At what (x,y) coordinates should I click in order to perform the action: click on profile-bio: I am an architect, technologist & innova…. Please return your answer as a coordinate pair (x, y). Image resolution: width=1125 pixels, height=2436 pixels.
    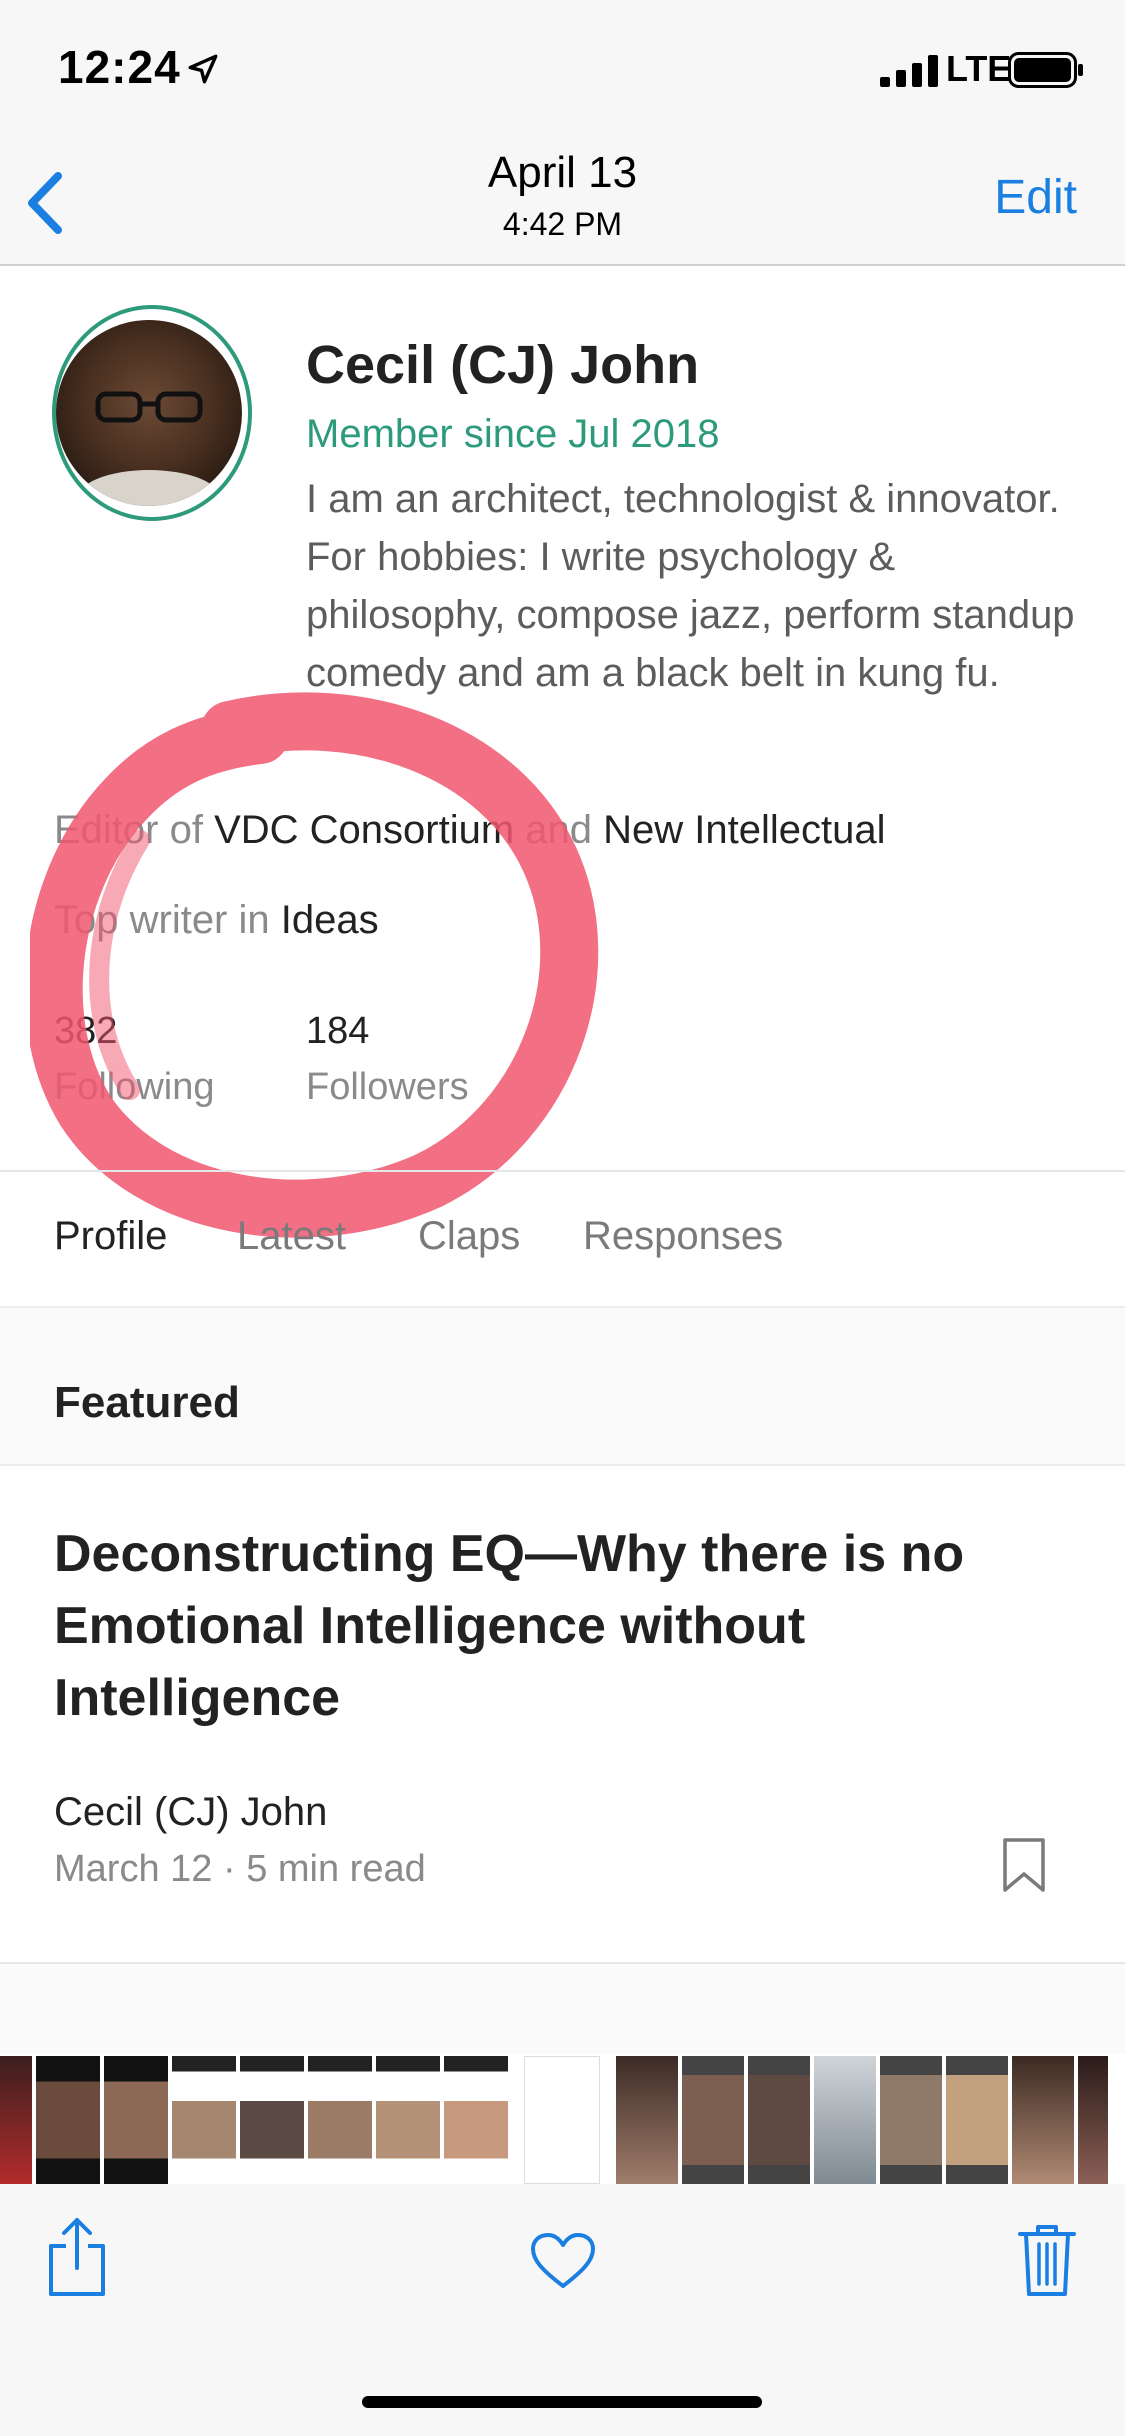
    Looking at the image, I should click on (690, 586).